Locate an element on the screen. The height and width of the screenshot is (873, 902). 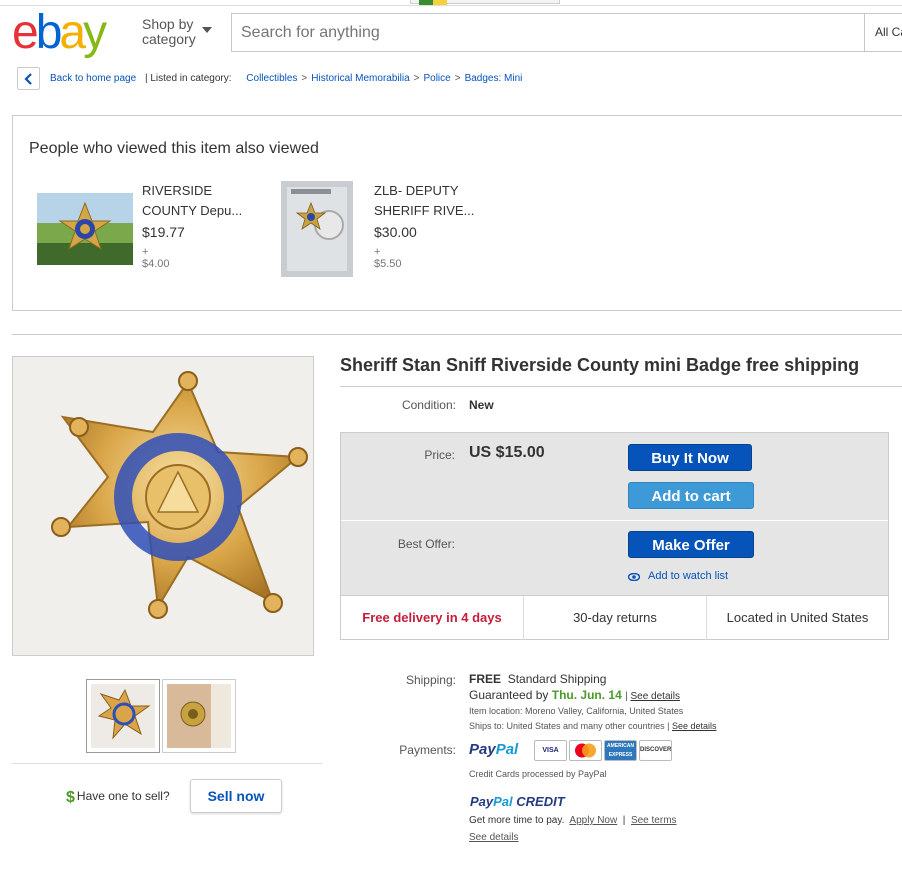
search-bar: All Ca is located at coordinates (566, 32).